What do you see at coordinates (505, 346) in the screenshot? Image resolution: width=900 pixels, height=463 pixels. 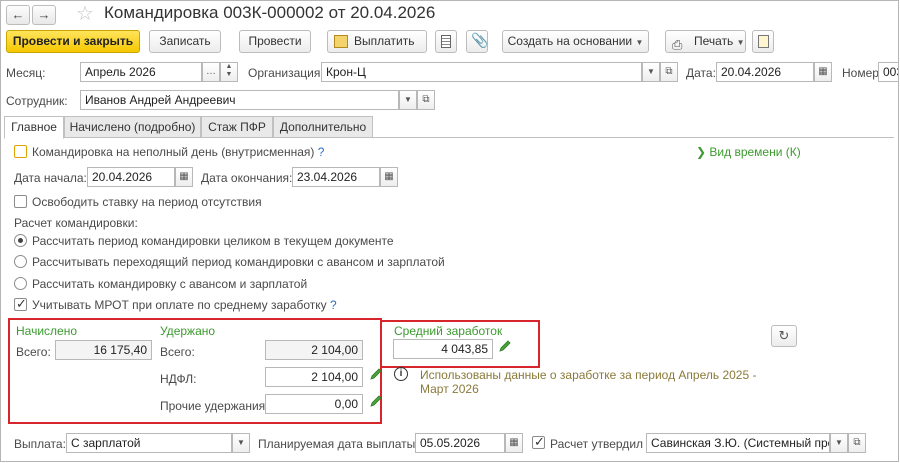 I see `average-edit-pencil-icon` at bounding box center [505, 346].